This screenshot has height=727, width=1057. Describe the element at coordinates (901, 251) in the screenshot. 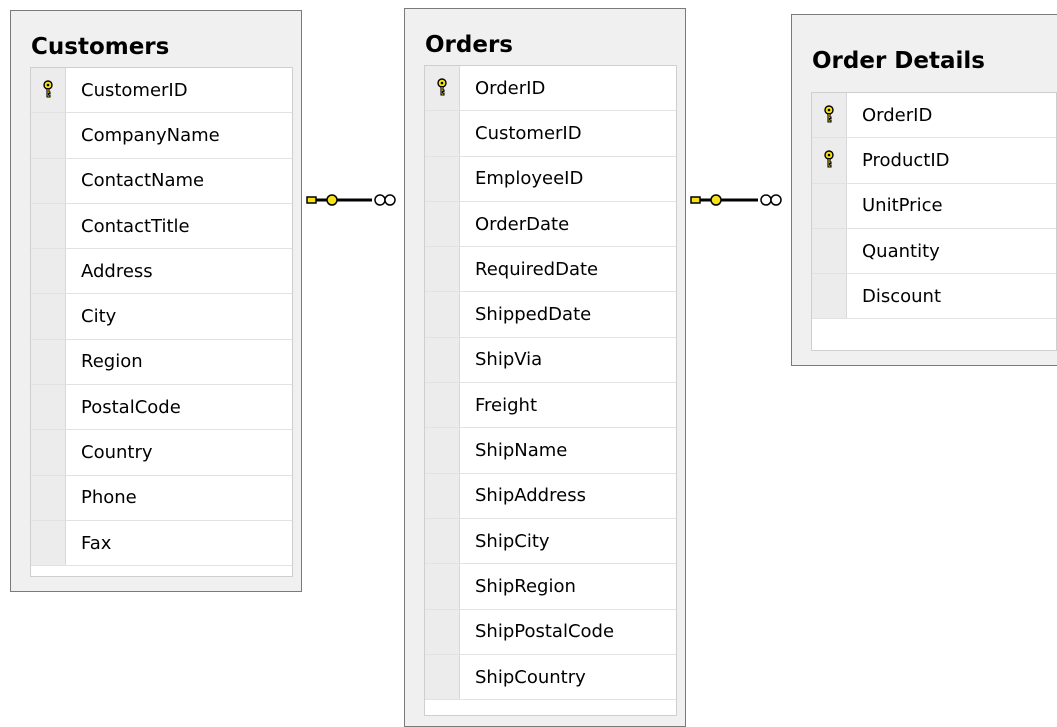

I see `column-name: Quantity` at that location.